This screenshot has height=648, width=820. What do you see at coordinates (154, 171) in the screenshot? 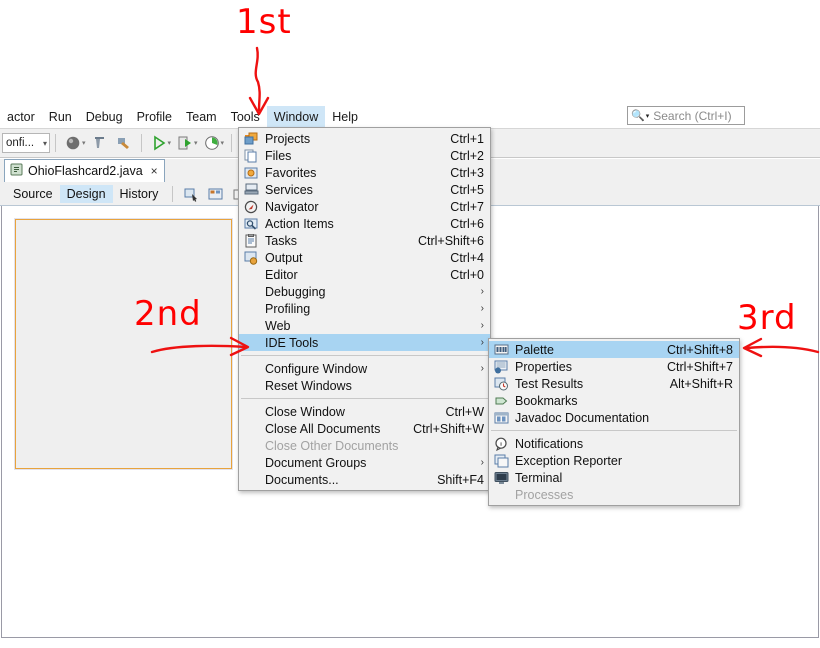
I see `close-icon: ×` at bounding box center [154, 171].